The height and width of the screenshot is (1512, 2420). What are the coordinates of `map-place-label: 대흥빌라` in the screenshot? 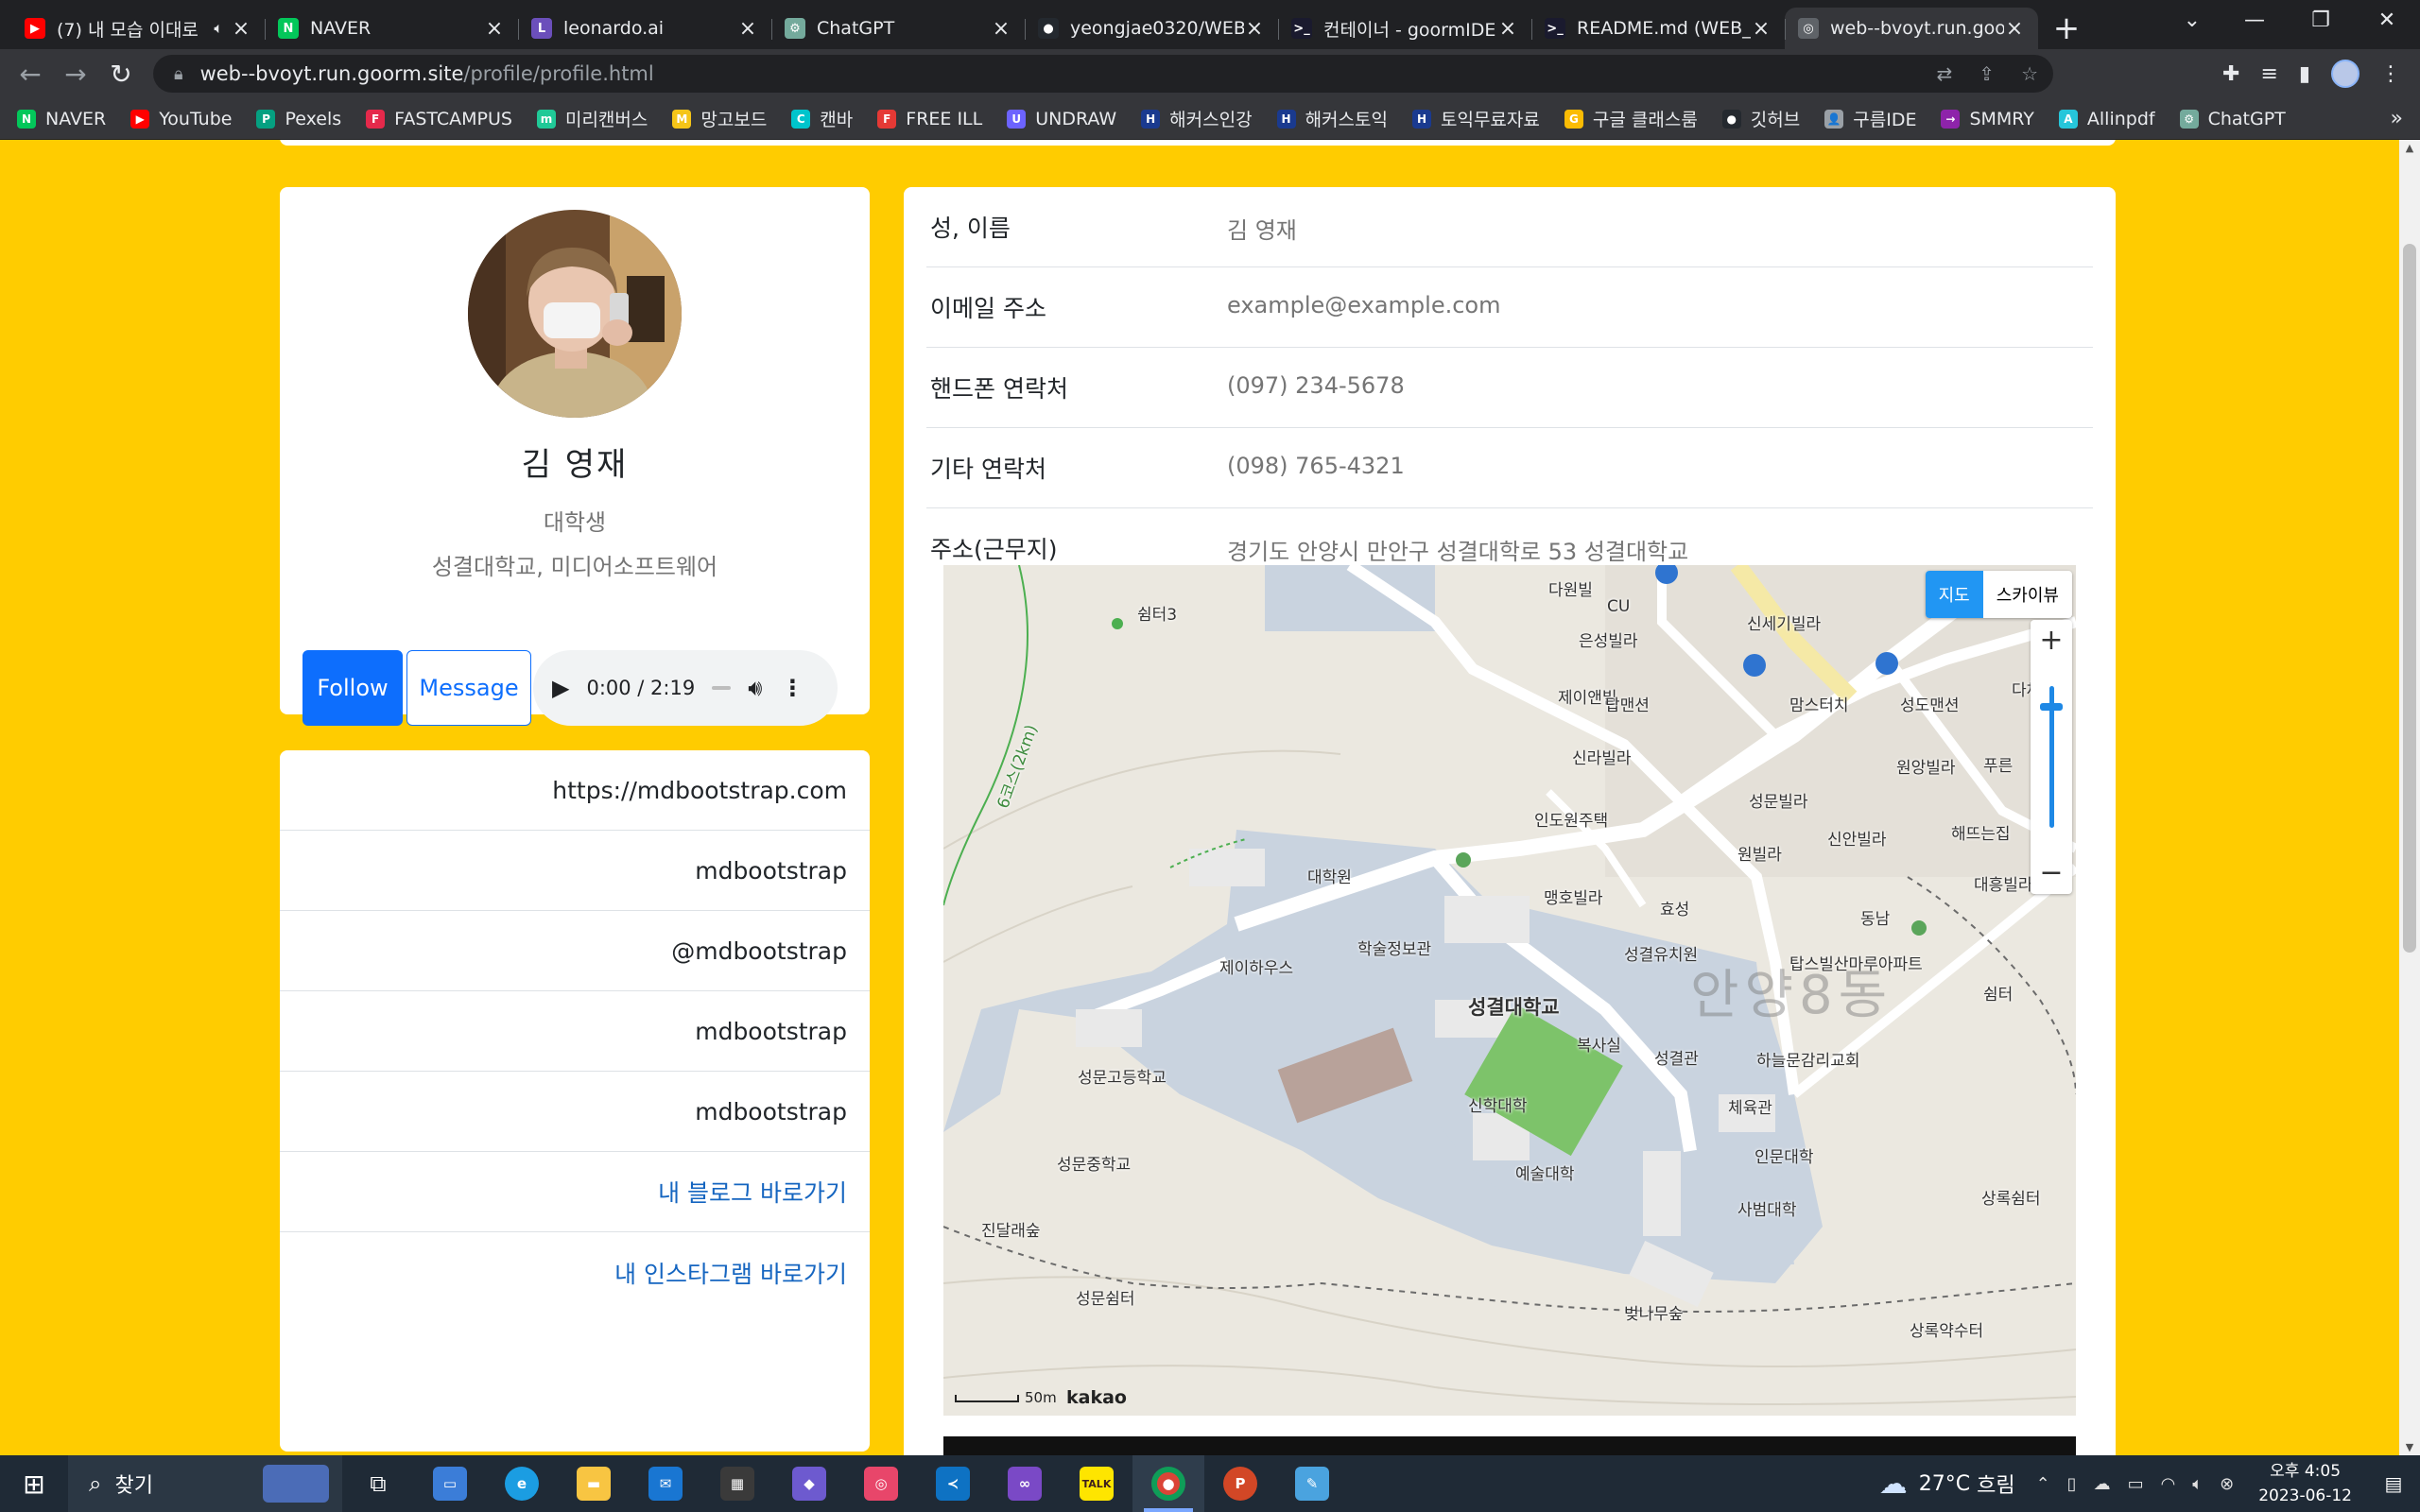 It's located at (2003, 883).